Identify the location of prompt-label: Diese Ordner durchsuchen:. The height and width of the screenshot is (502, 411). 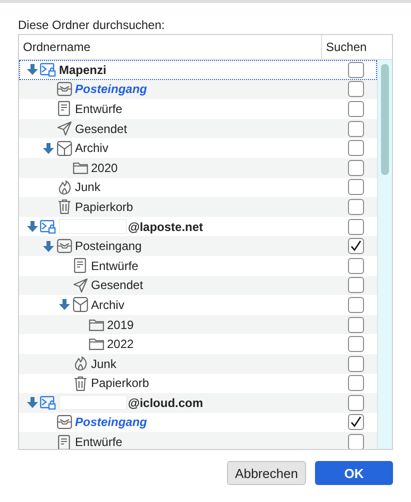
(92, 25).